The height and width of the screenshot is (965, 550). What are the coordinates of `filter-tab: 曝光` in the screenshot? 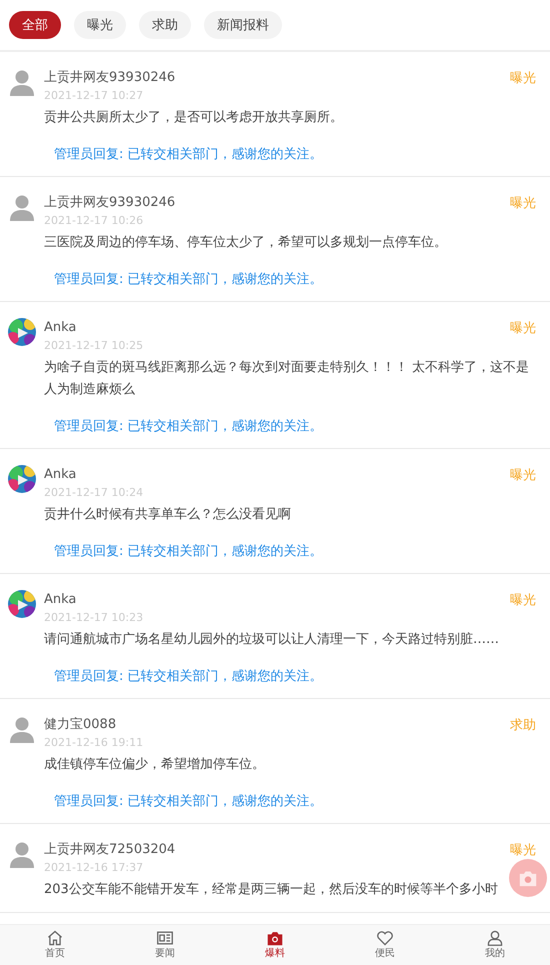 It's located at (100, 25).